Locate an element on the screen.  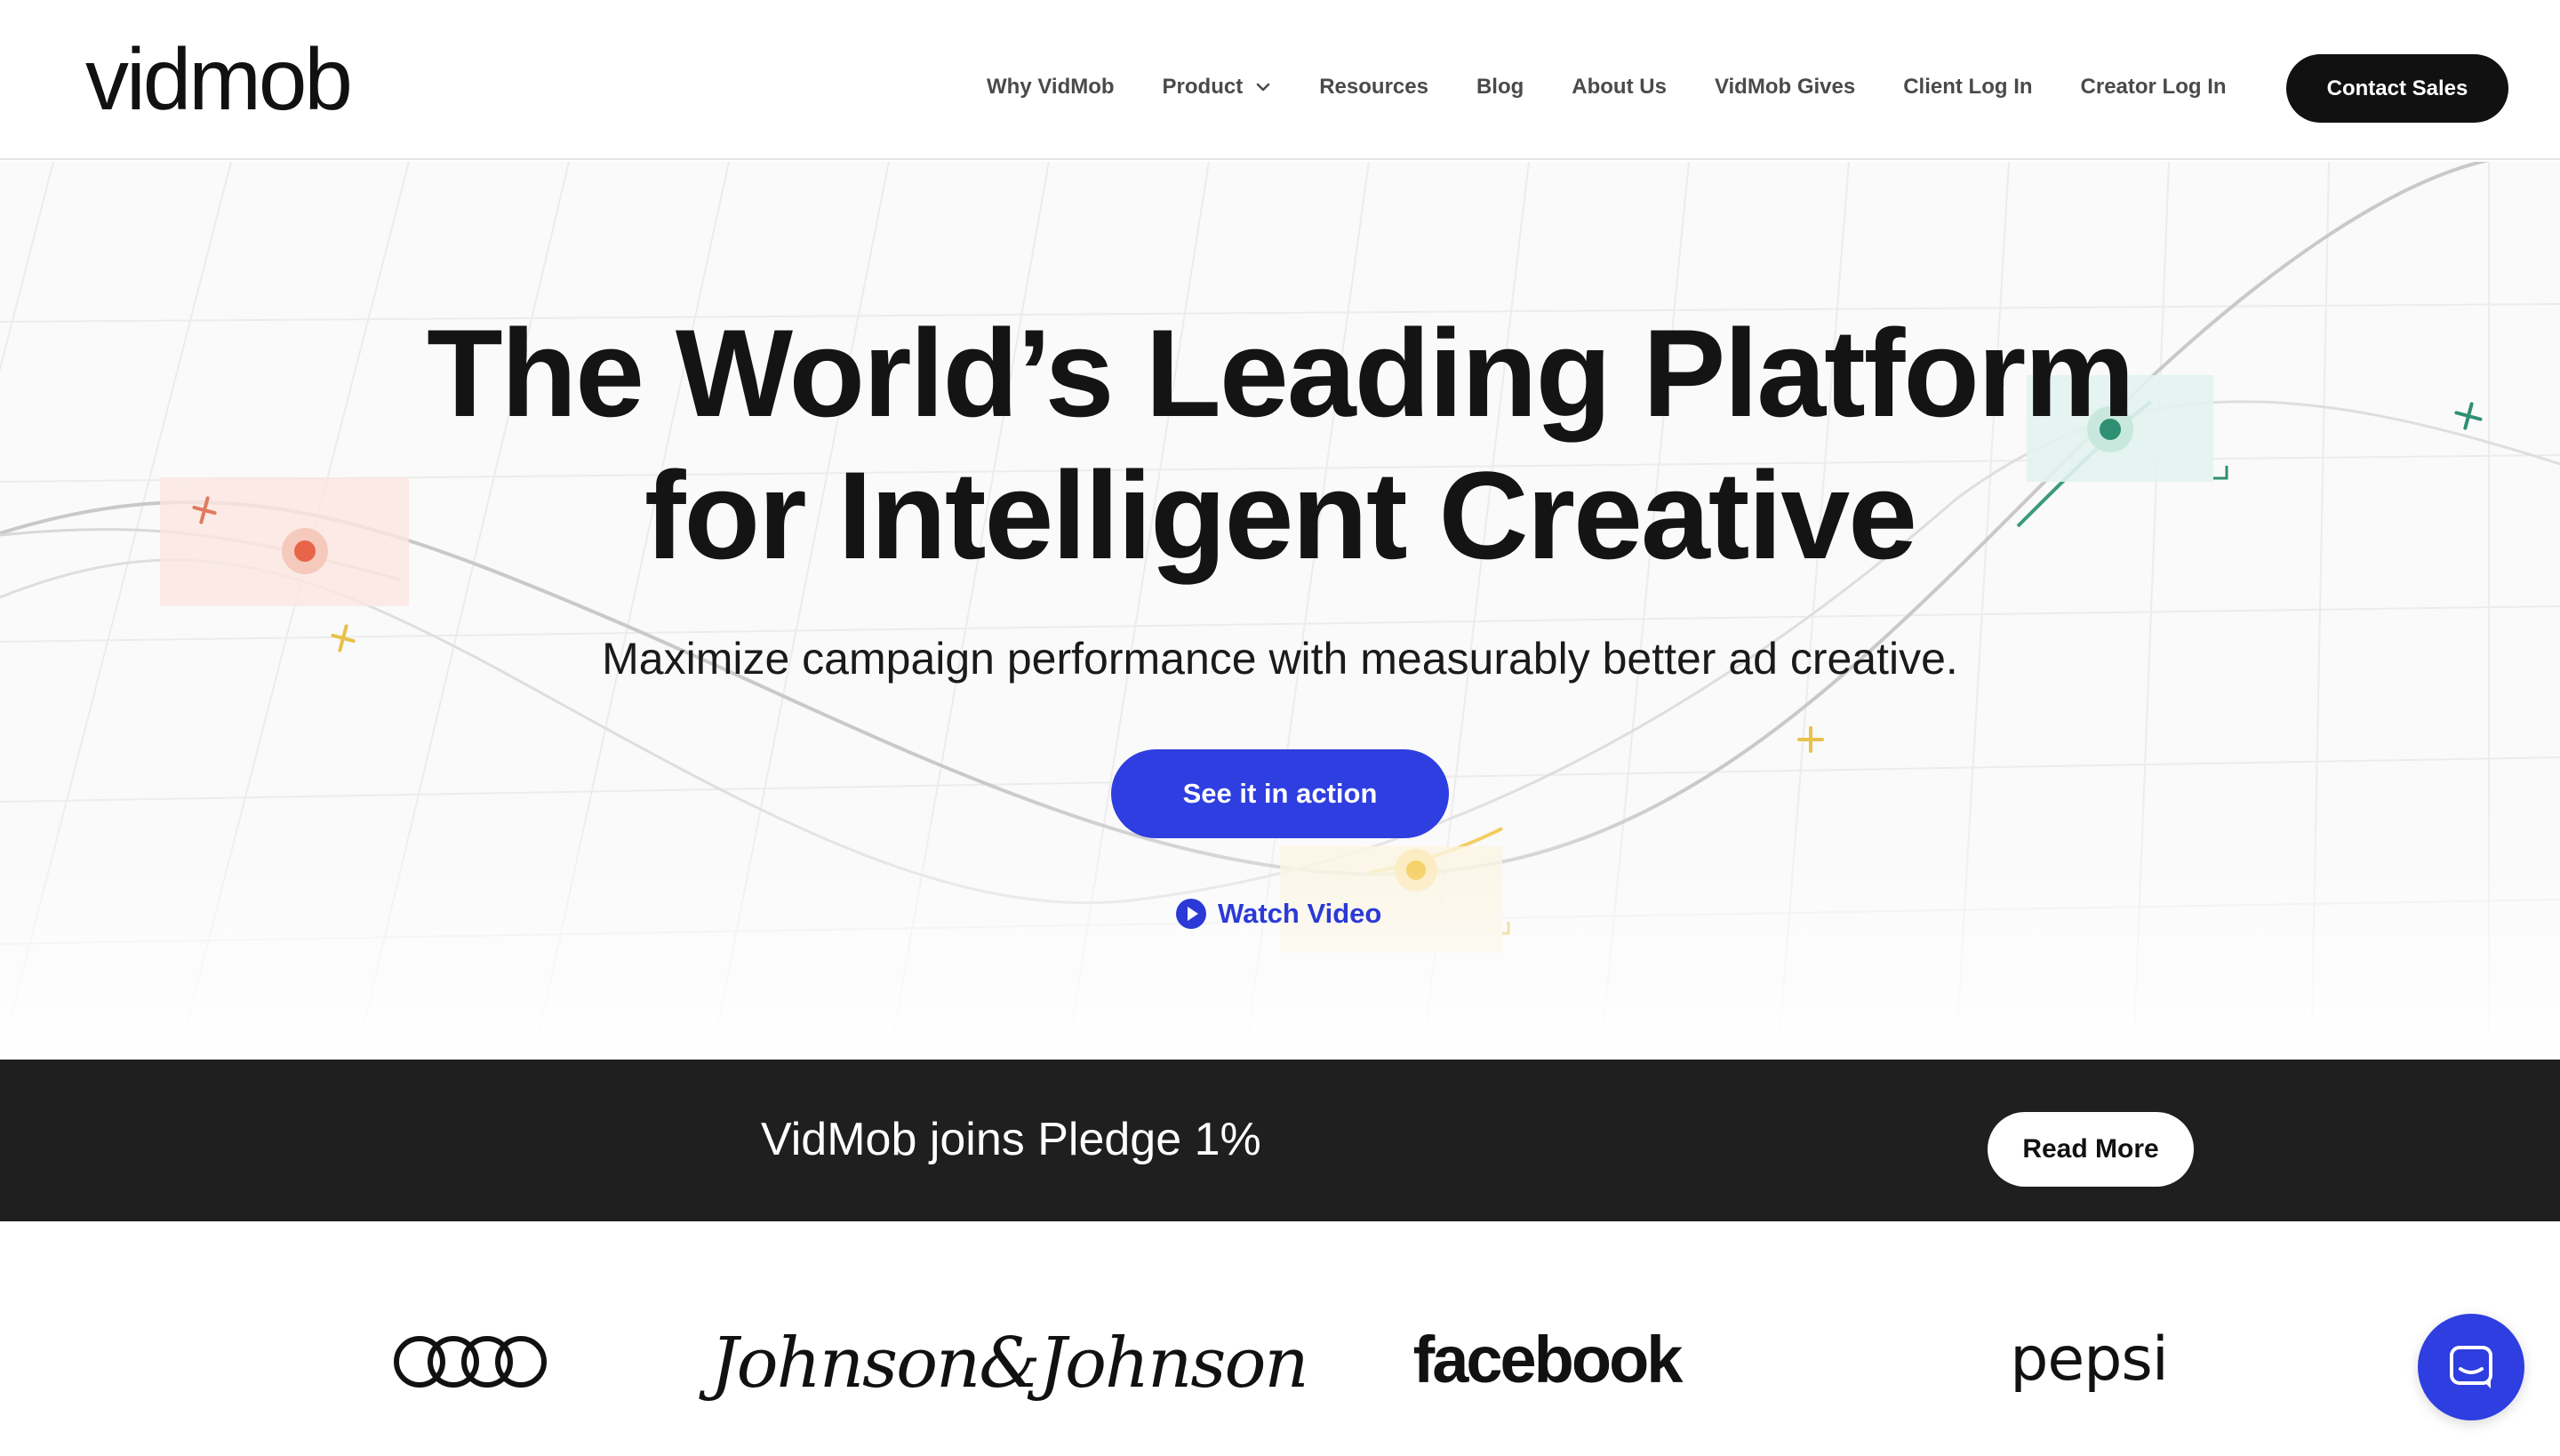
audi-rings-icon is located at coordinates (470, 1362).